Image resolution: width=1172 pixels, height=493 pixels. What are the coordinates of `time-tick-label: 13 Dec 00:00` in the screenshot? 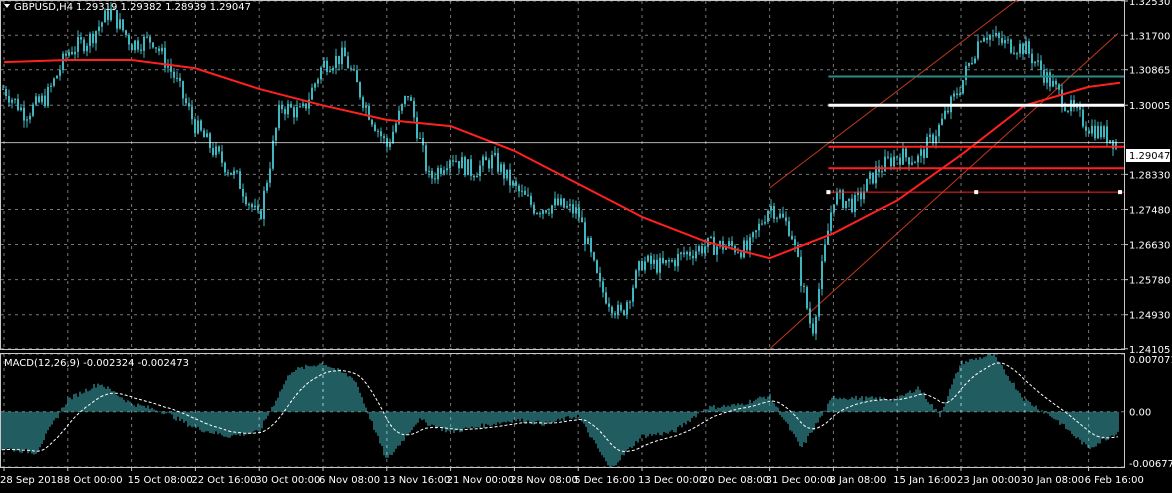 It's located at (671, 480).